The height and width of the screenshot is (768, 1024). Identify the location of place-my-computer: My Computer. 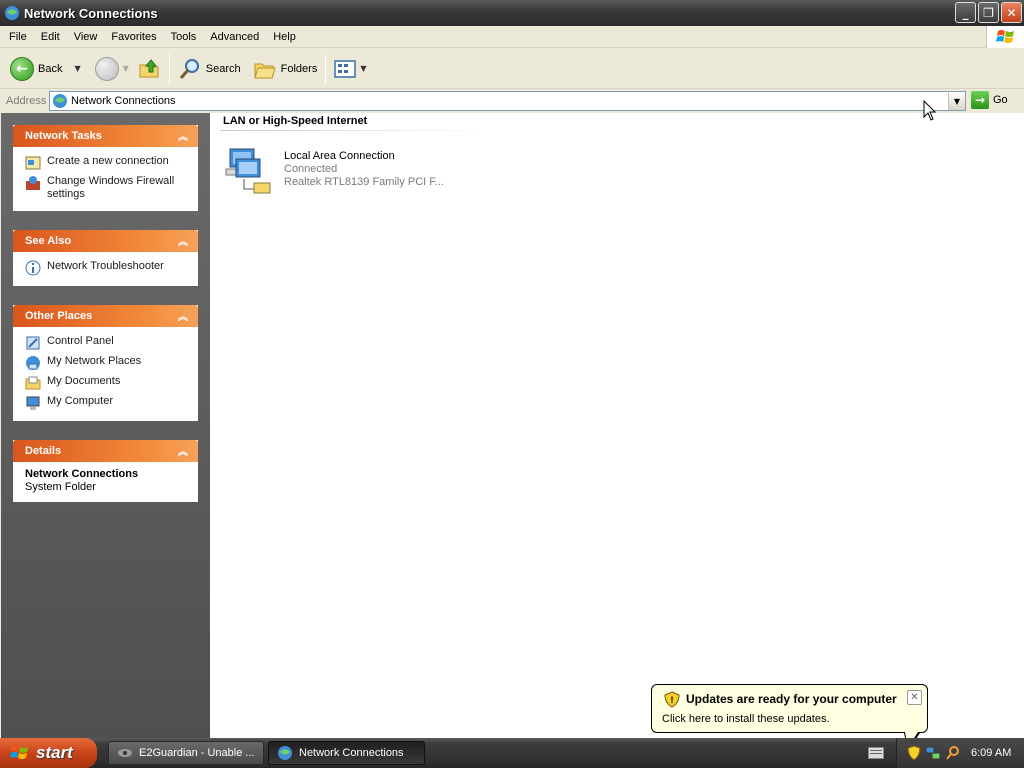
(106, 403).